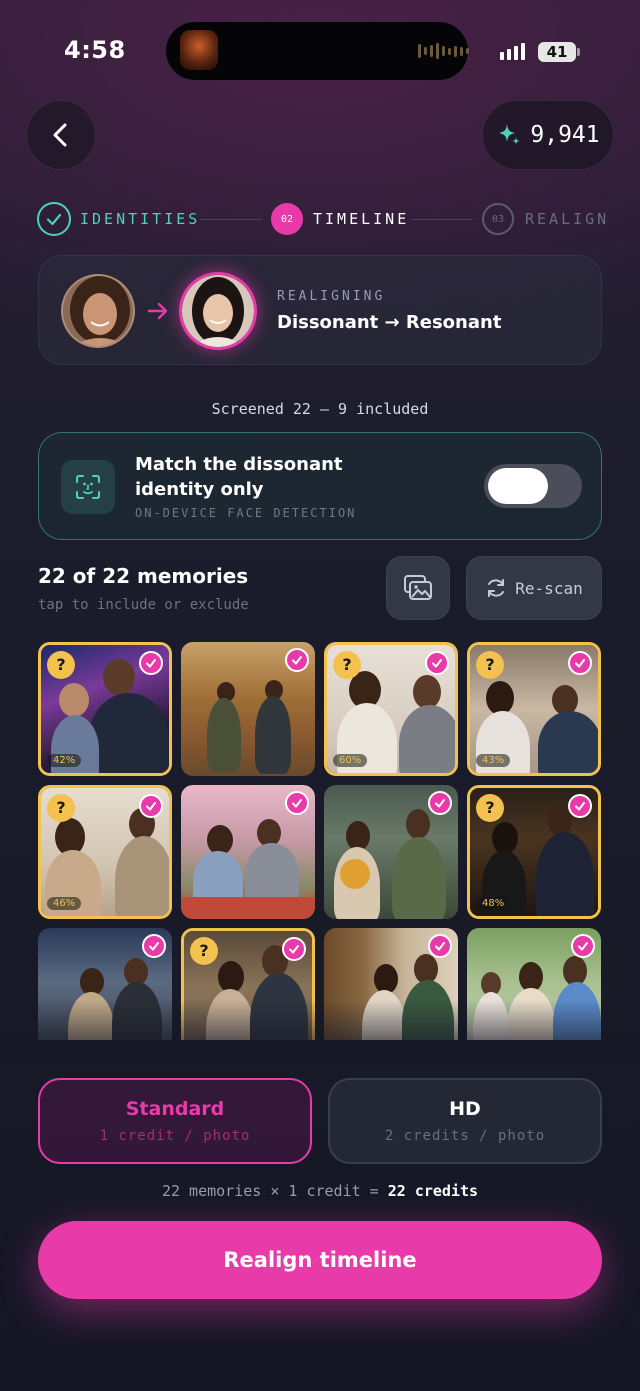 The width and height of the screenshot is (640, 1391). Describe the element at coordinates (389, 322) in the screenshot. I see `realign-title: Dissonant → Resonant` at that location.